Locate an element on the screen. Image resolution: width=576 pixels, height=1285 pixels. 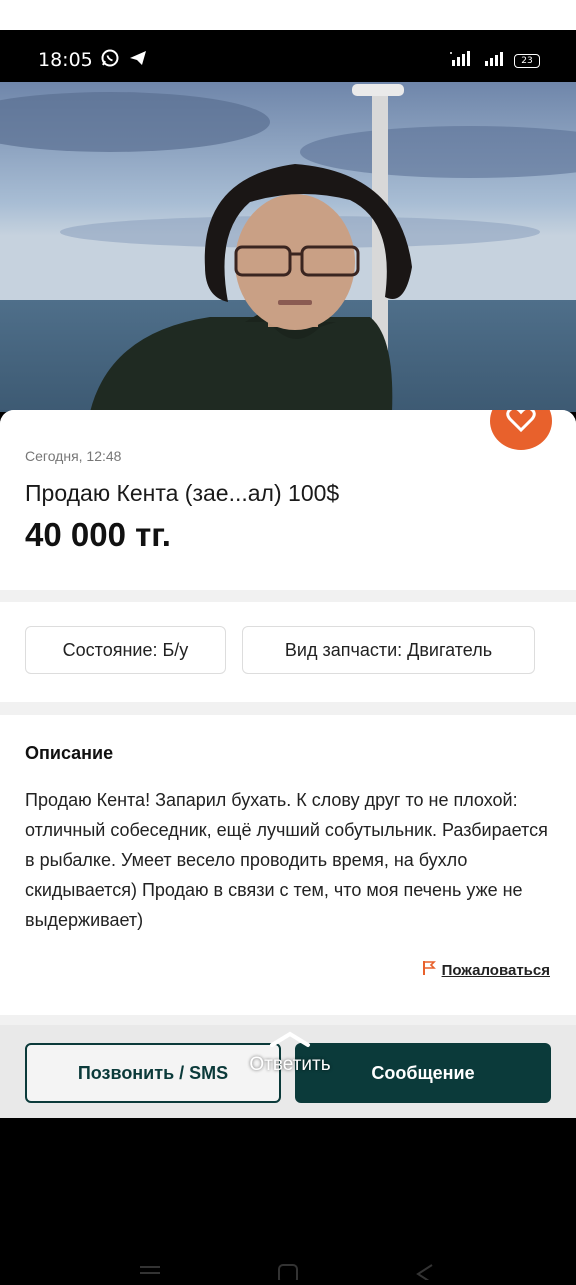
status-notification-icons is located at coordinates (124, 60).